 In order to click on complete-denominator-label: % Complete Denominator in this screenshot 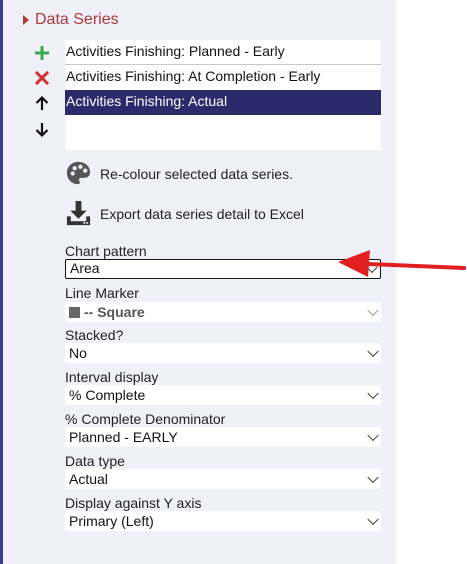, I will do `click(145, 419)`.